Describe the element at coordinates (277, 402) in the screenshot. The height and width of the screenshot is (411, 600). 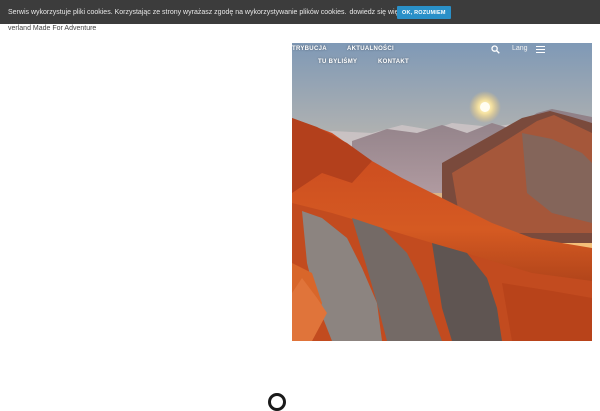
I see `loader-circle-icon` at that location.